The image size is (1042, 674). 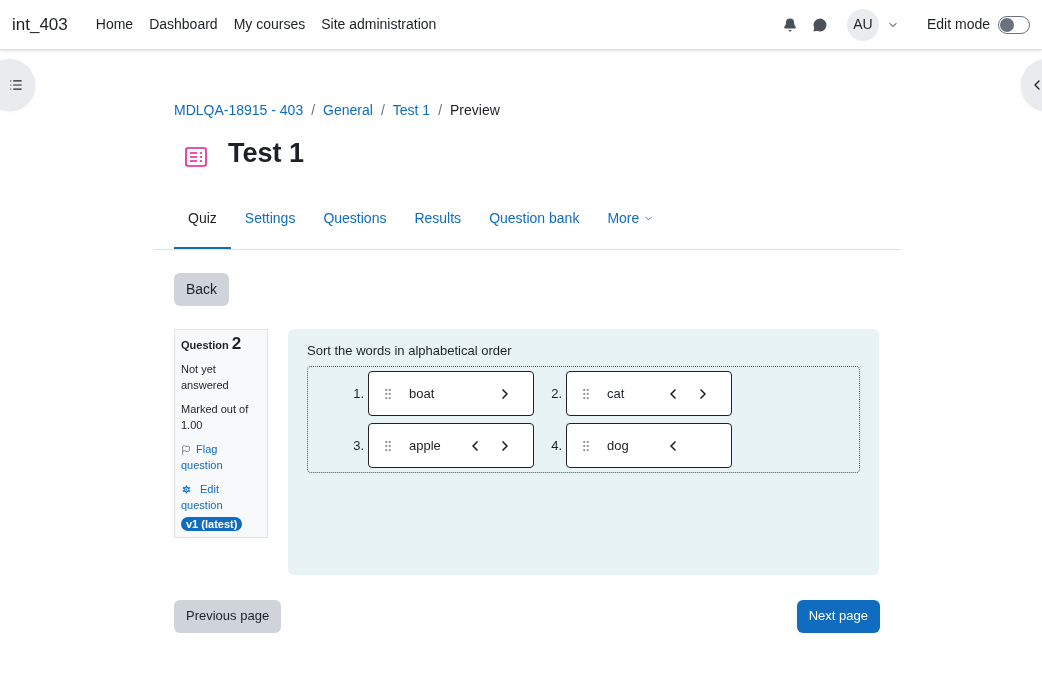 What do you see at coordinates (186, 490) in the screenshot?
I see `gear-icon` at bounding box center [186, 490].